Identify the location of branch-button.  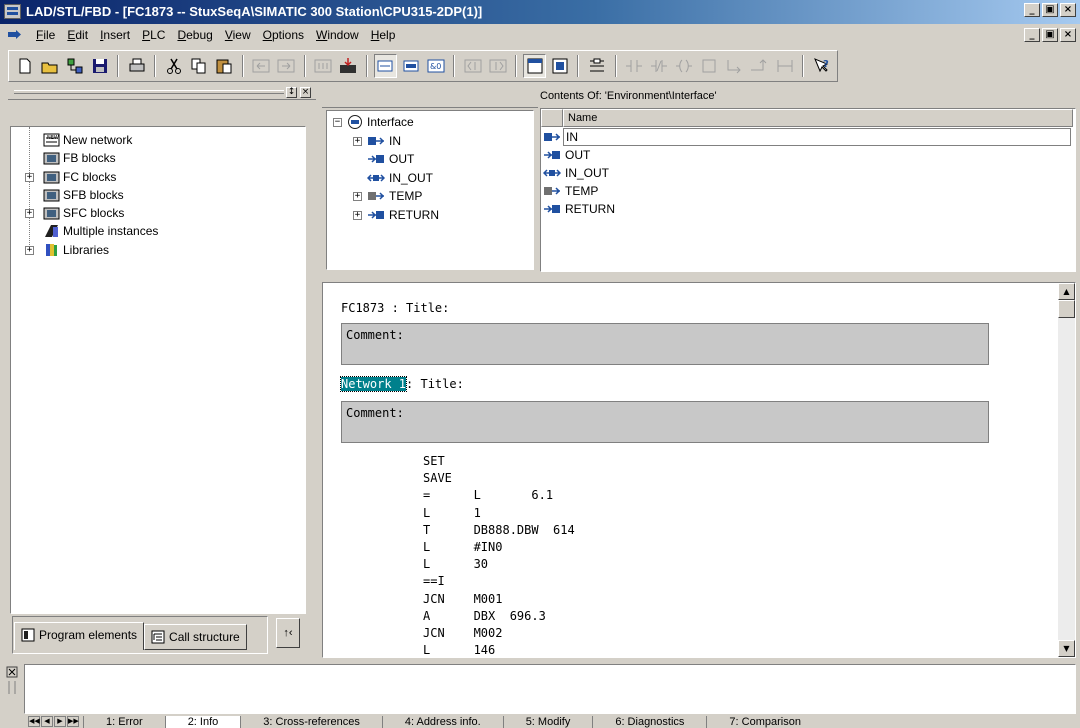
(734, 66).